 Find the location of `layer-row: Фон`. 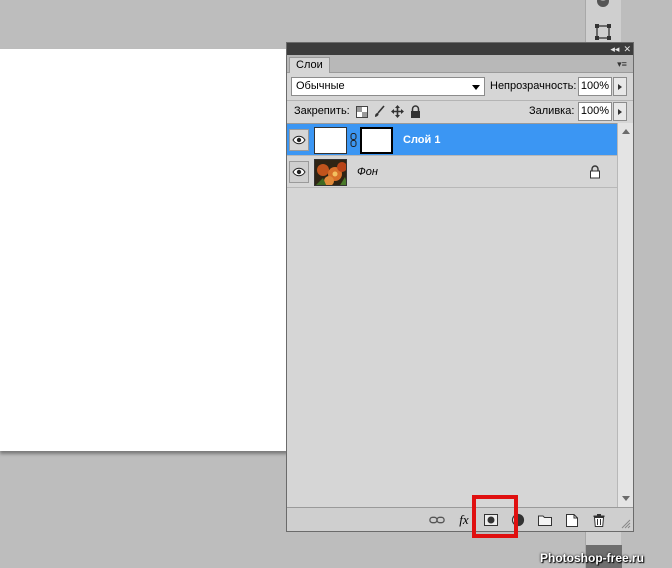

layer-row: Фон is located at coordinates (452, 172).